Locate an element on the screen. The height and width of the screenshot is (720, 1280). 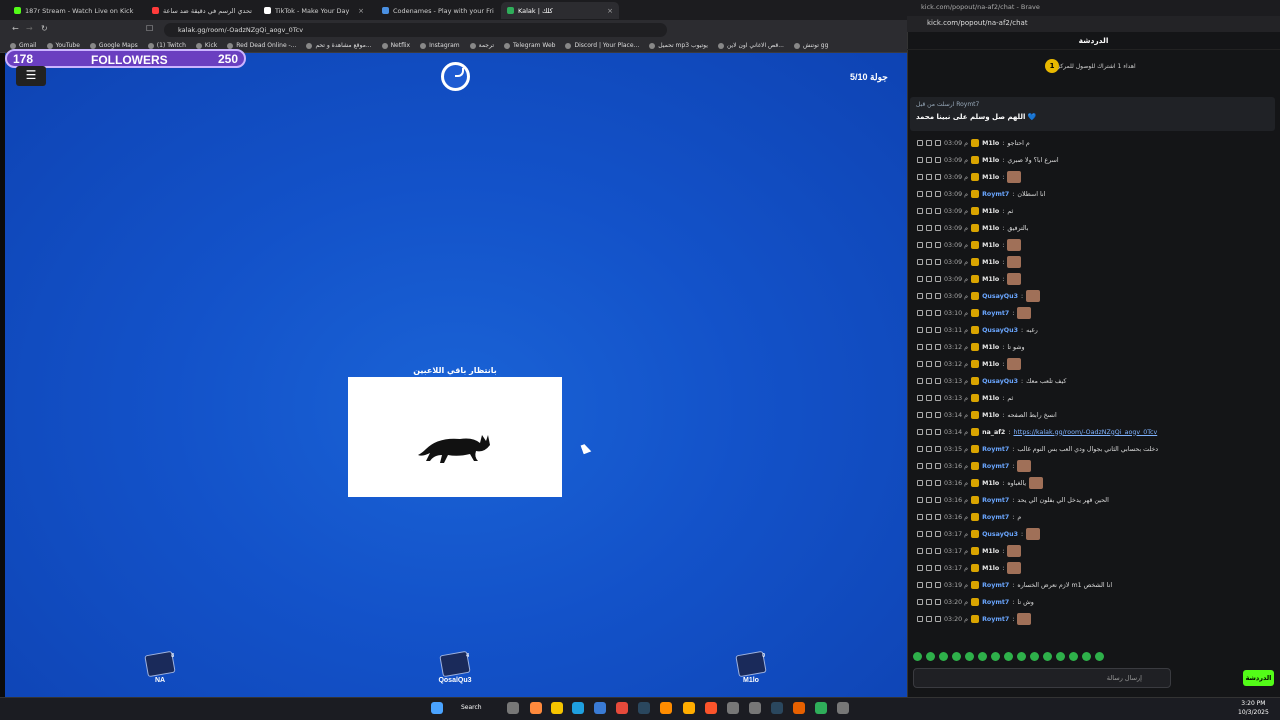
taskview-icon is located at coordinates (513, 708).